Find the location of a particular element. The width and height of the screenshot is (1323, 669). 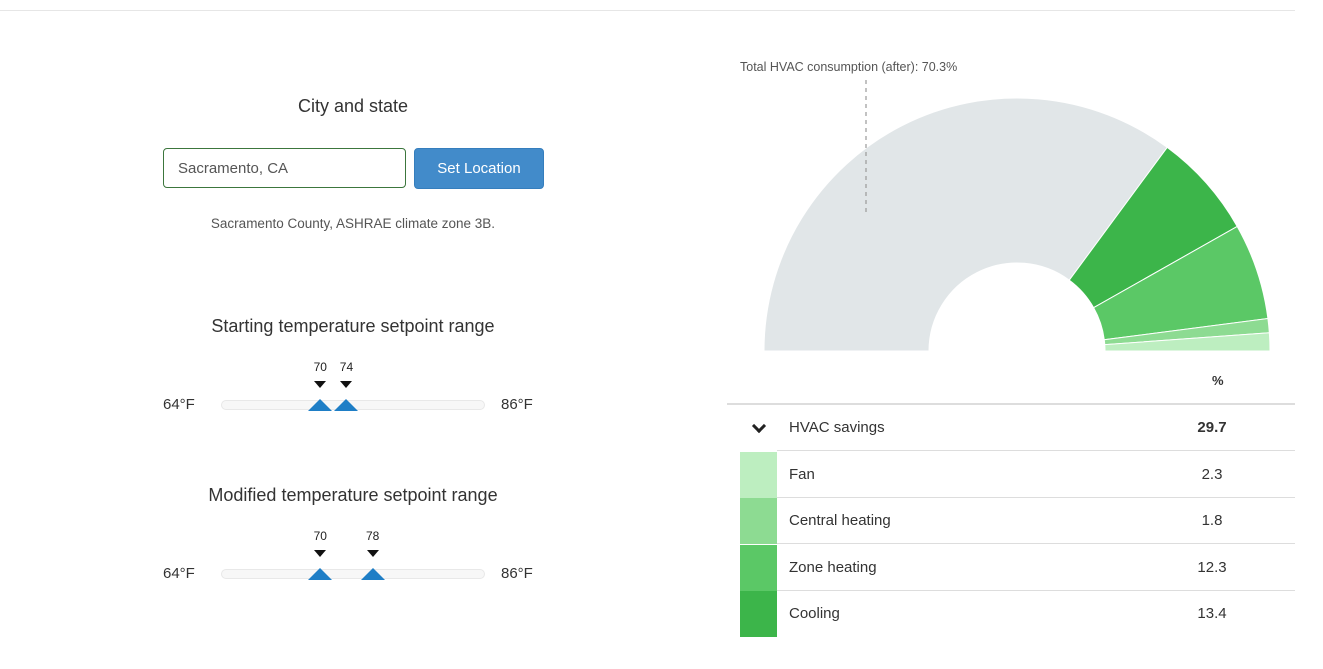

hvac-savings-row: HVAC savings 29.7 is located at coordinates (1011, 428).